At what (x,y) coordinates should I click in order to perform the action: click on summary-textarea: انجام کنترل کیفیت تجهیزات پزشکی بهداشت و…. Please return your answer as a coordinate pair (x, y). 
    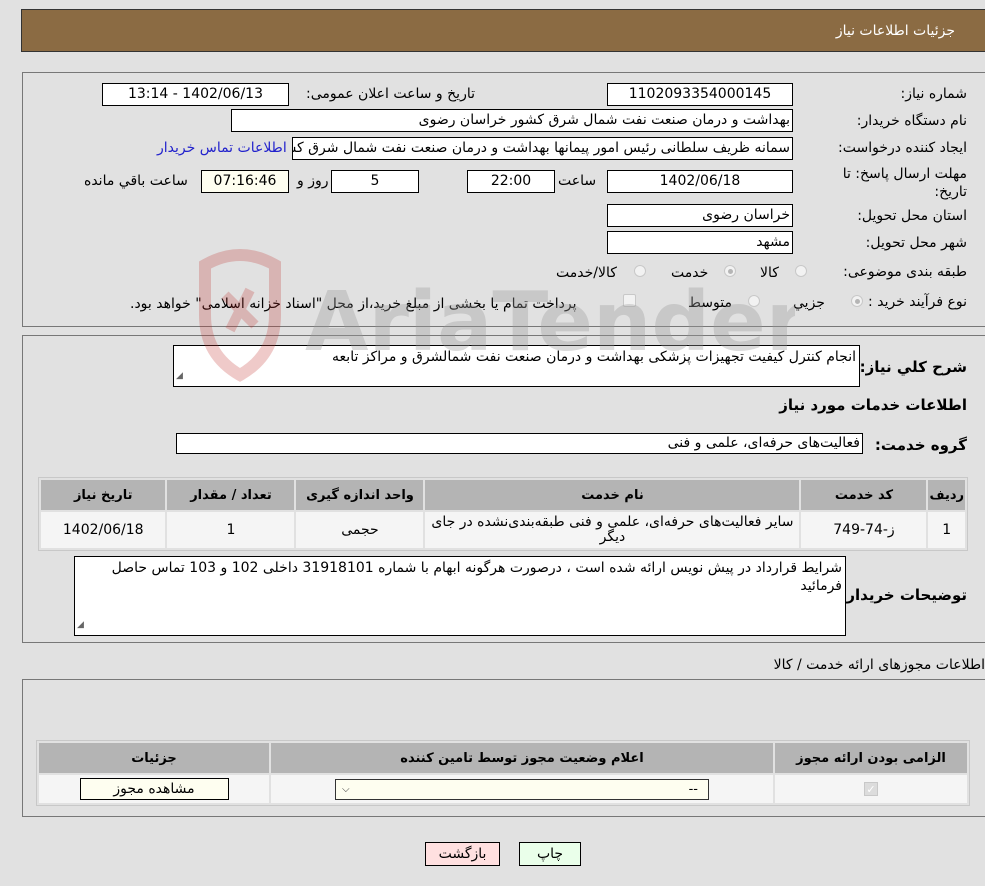
    Looking at the image, I should click on (516, 366).